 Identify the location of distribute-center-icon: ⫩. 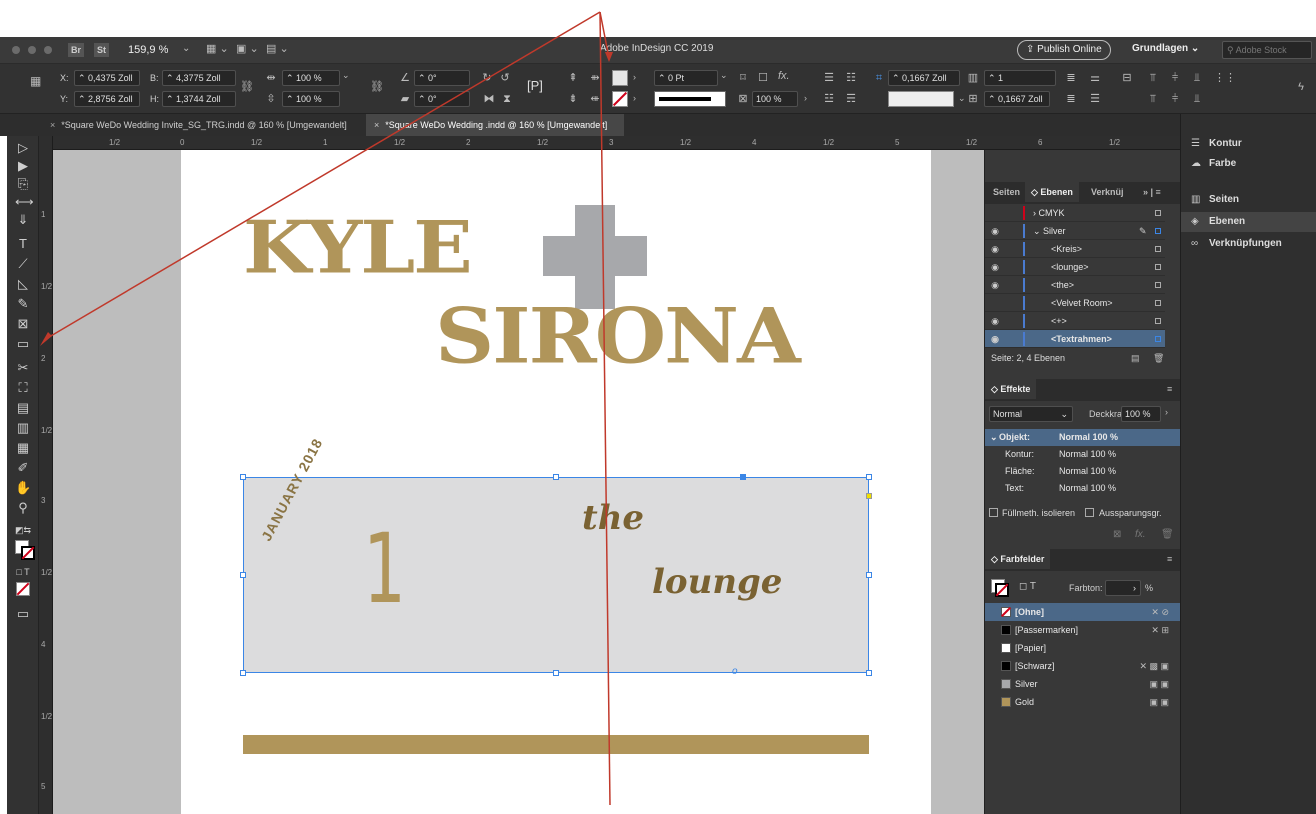
(1175, 99).